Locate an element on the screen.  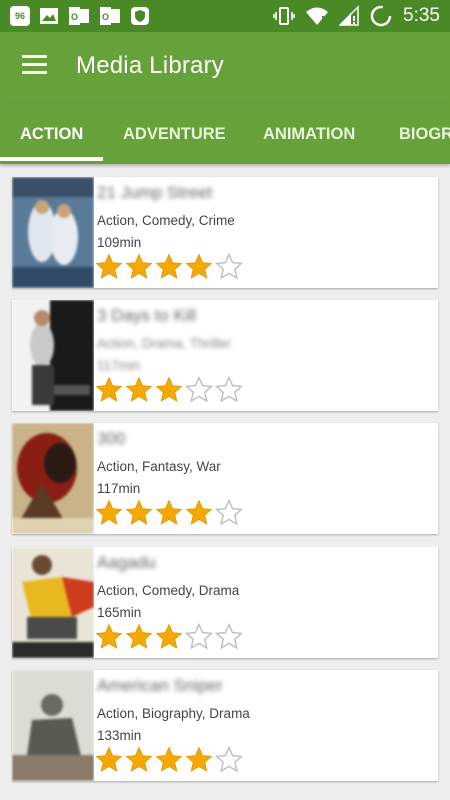
category-tabs: ACTION ADVENTURE ANIMATION BIOGR is located at coordinates (225, 134).